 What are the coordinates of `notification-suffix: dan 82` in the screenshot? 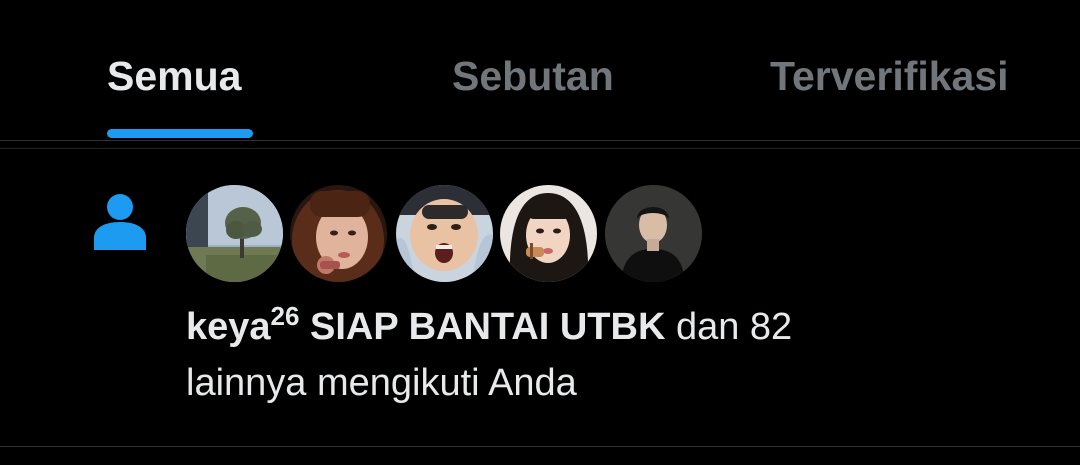 It's located at (729, 327).